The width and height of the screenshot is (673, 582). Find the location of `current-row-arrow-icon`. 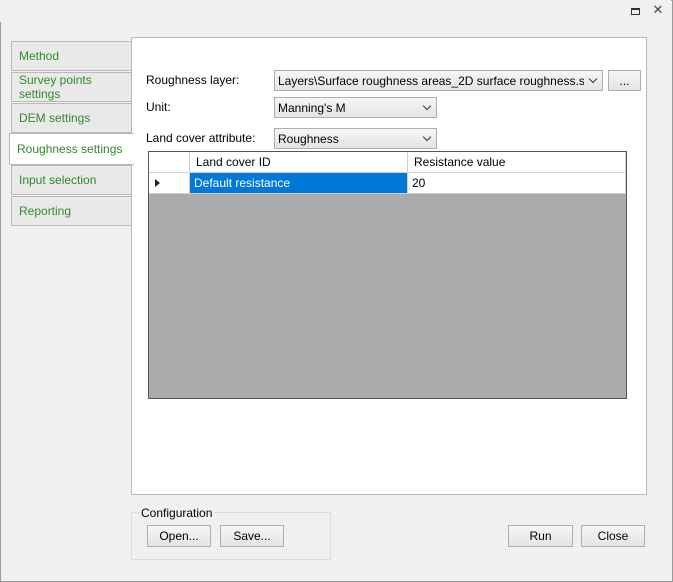

current-row-arrow-icon is located at coordinates (157, 183).